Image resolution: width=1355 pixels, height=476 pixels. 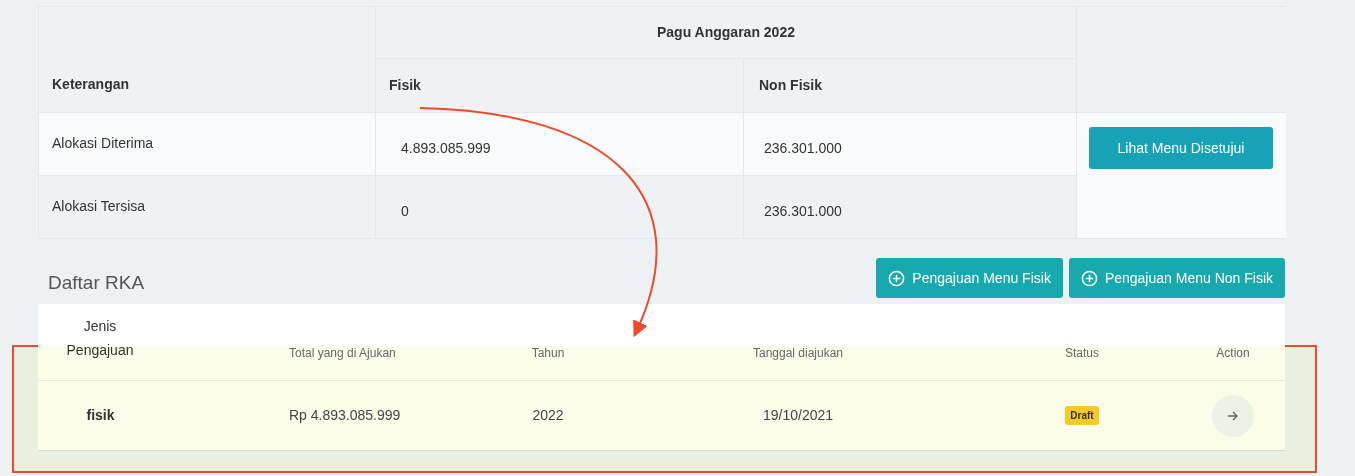 What do you see at coordinates (96, 282) in the screenshot?
I see `section-title: Daftar RKA` at bounding box center [96, 282].